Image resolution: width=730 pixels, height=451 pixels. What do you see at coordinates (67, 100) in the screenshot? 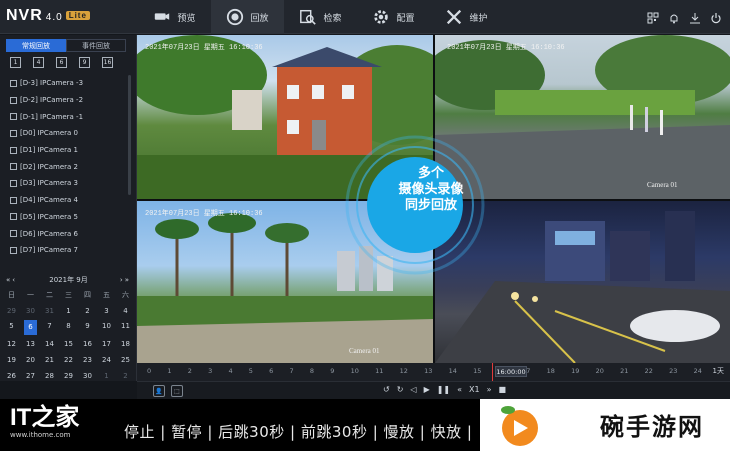
I see `camera-list-item: [D-2] IPCamera -2` at bounding box center [67, 100].